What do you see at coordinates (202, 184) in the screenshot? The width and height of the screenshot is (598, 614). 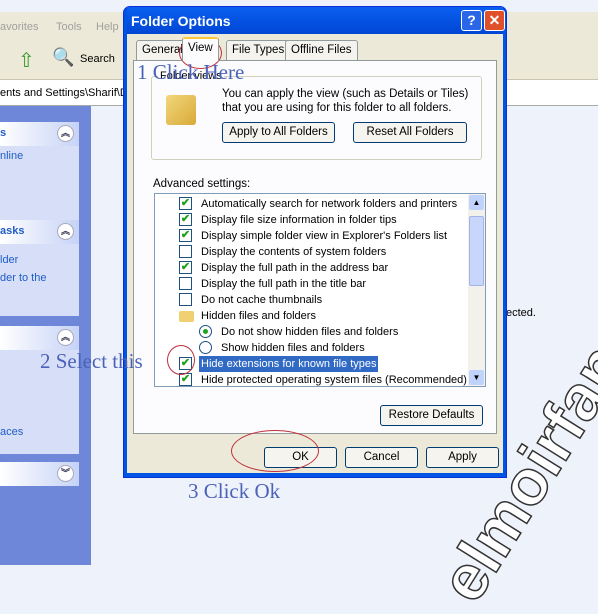 I see `advanced-settings-label: Advanced settings:` at bounding box center [202, 184].